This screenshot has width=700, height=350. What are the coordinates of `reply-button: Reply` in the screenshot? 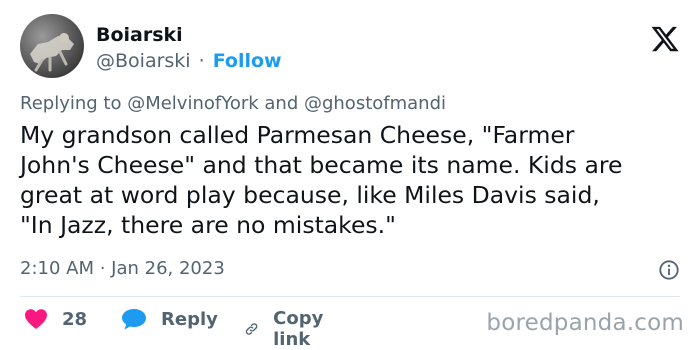 It's located at (169, 319).